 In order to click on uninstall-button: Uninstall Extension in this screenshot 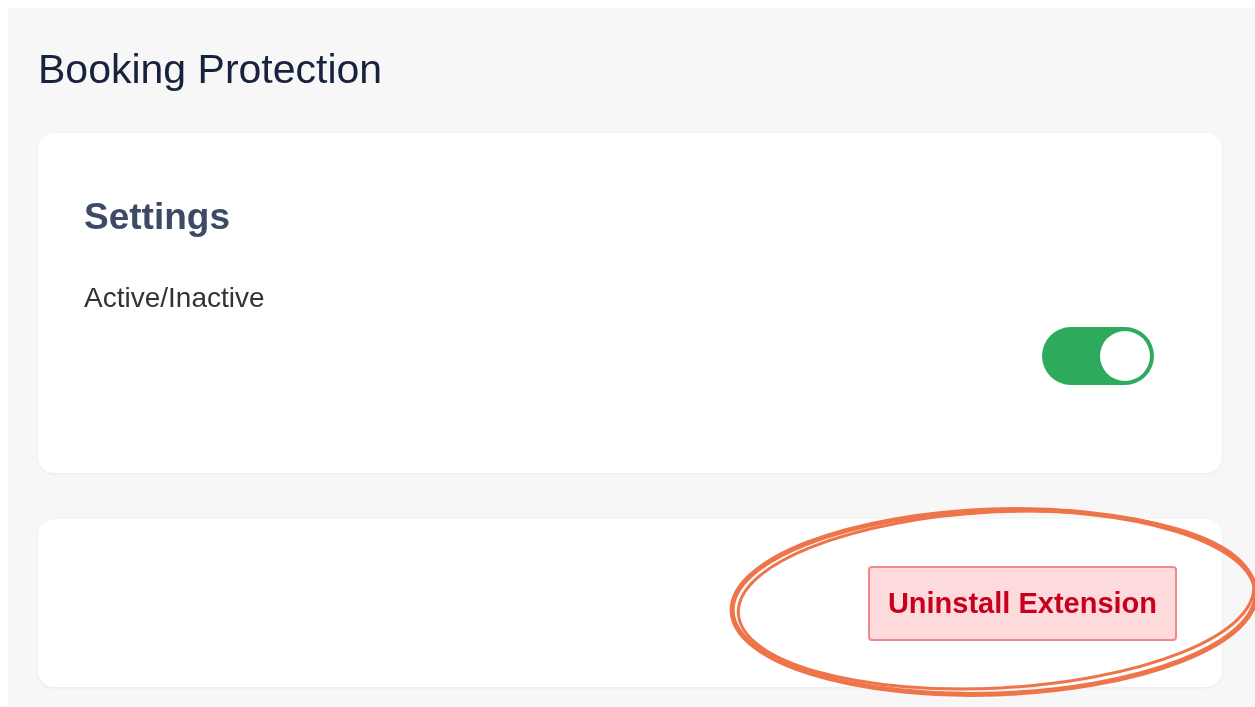, I will do `click(1022, 603)`.